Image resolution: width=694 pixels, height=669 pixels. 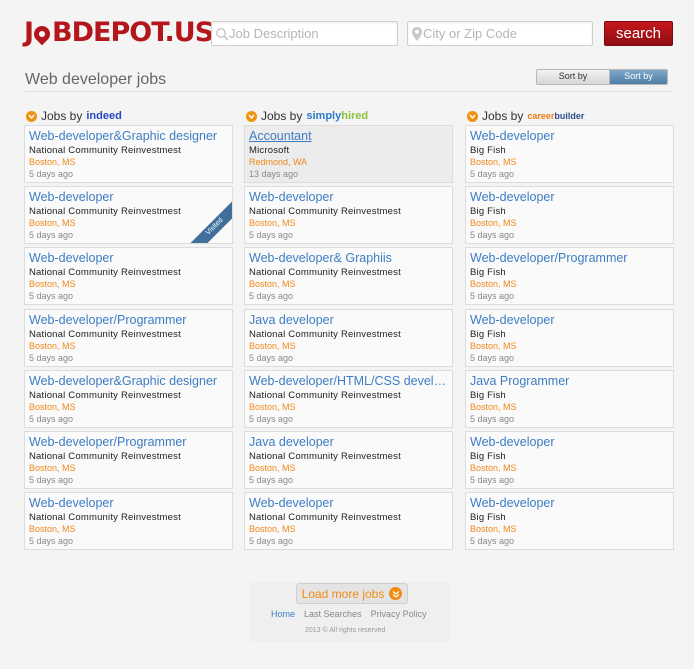 I want to click on site-logo: J BDEPOT.US, so click(x=119, y=33).